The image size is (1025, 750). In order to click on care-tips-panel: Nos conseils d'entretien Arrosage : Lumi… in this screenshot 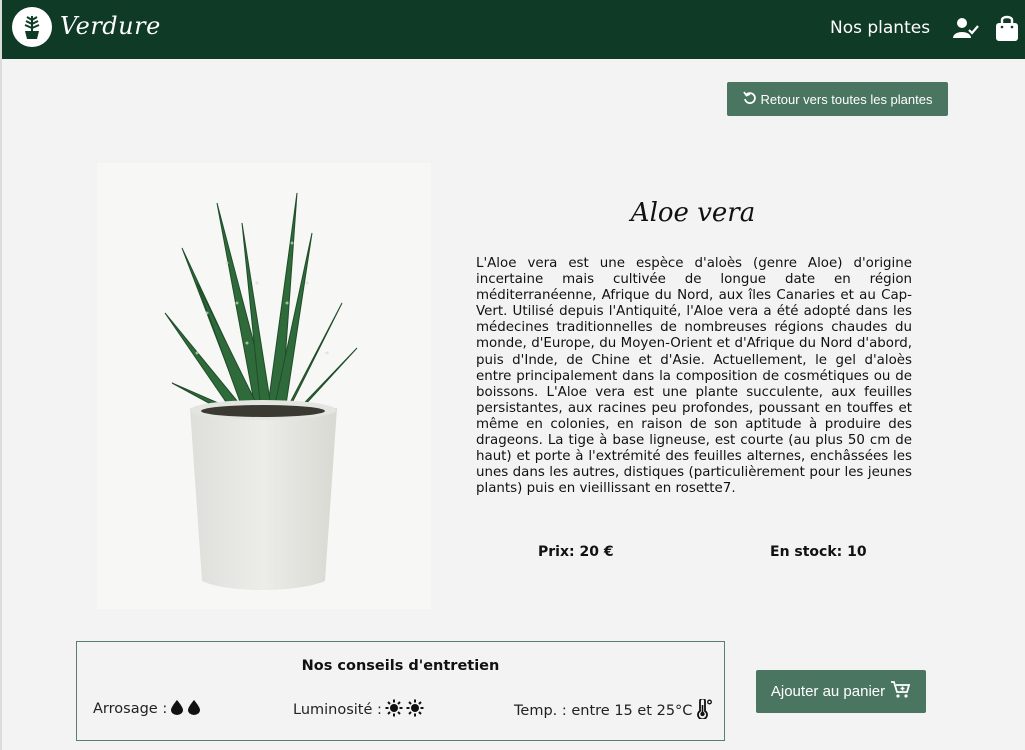, I will do `click(400, 691)`.